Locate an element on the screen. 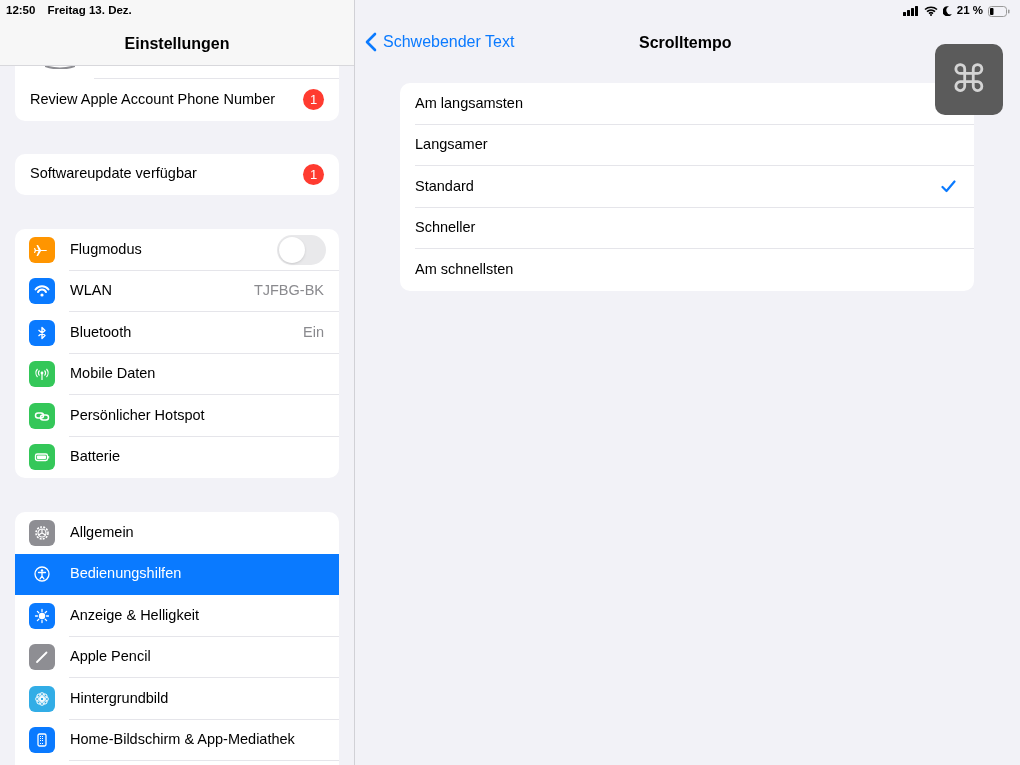  row-label: Mobile Daten is located at coordinates (113, 374).